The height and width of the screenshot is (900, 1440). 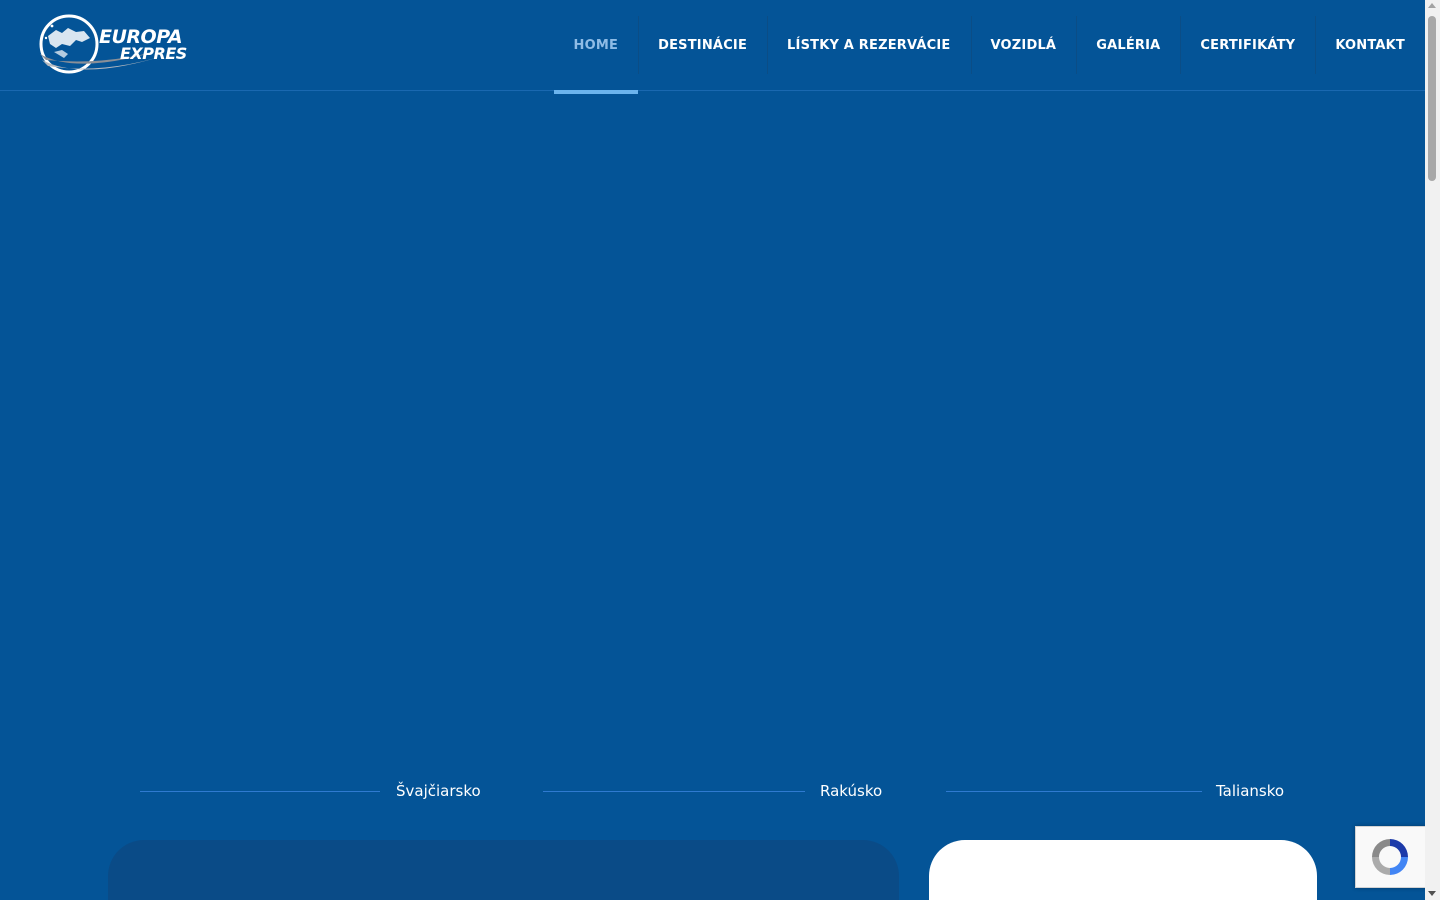 What do you see at coordinates (1390, 857) in the screenshot?
I see `recaptcha-icon` at bounding box center [1390, 857].